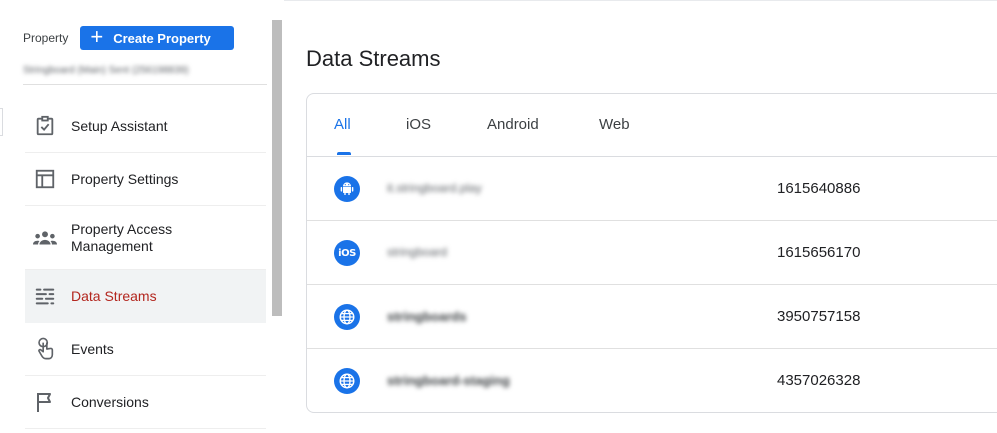 The image size is (997, 433). I want to click on tab-android: Android, so click(513, 124).